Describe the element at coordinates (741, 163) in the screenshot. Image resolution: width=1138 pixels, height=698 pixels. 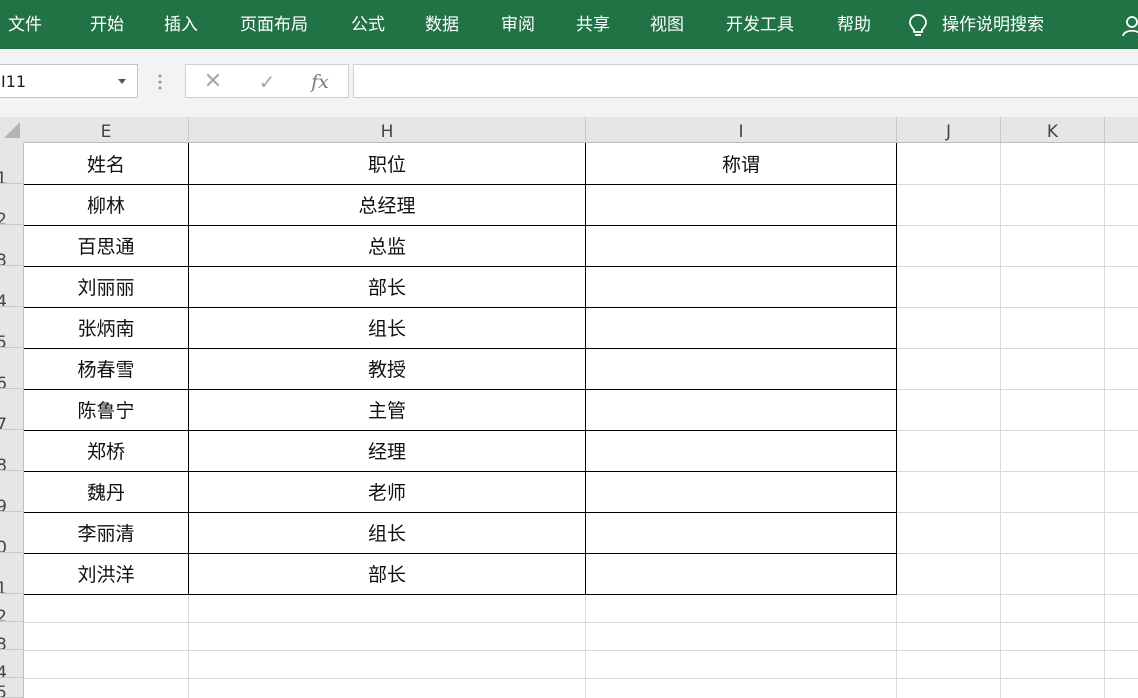
I see `header-cell-title: 称谓` at that location.